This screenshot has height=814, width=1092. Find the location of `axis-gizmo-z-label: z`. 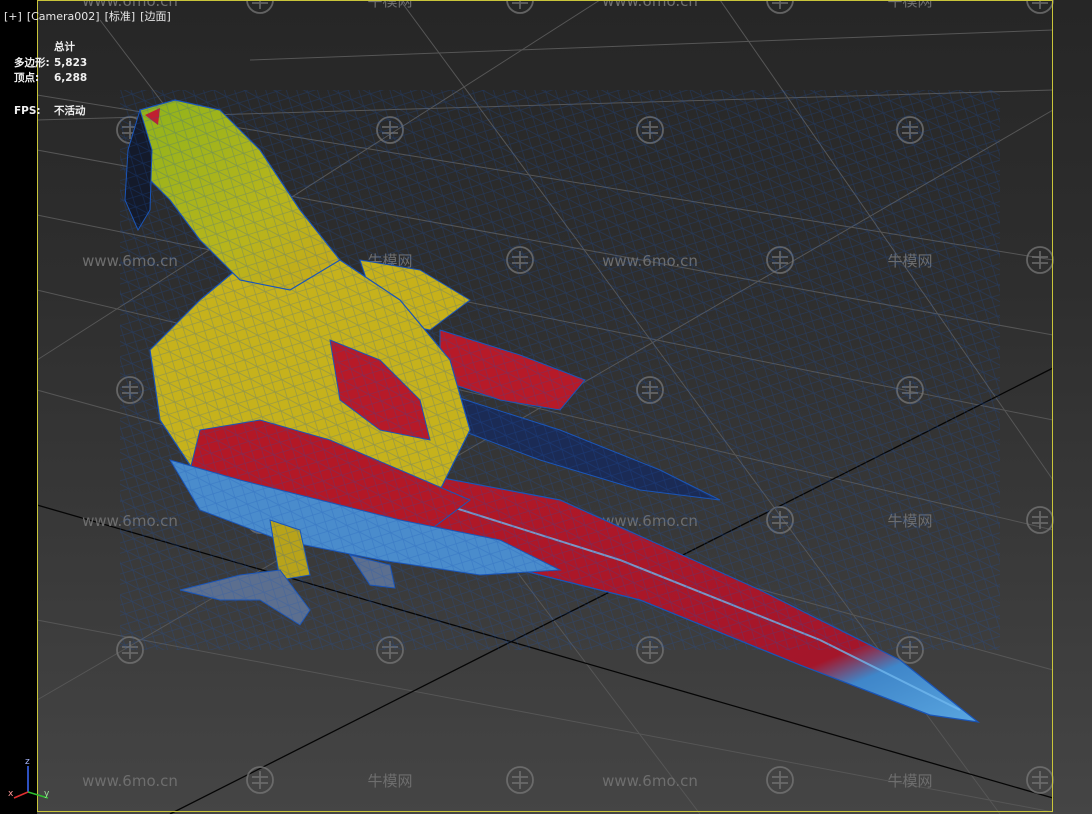

axis-gizmo-z-label: z is located at coordinates (27, 762).